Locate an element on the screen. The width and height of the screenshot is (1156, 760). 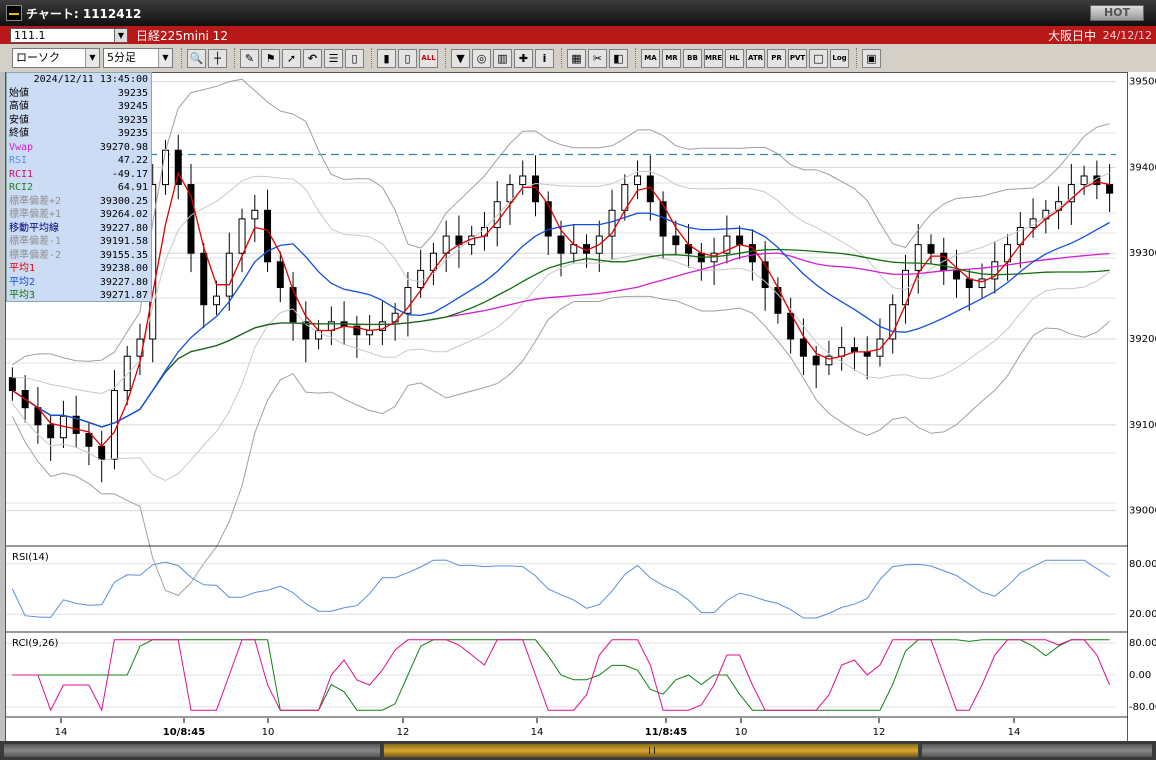
pen-icon: ✎ is located at coordinates (249, 58).